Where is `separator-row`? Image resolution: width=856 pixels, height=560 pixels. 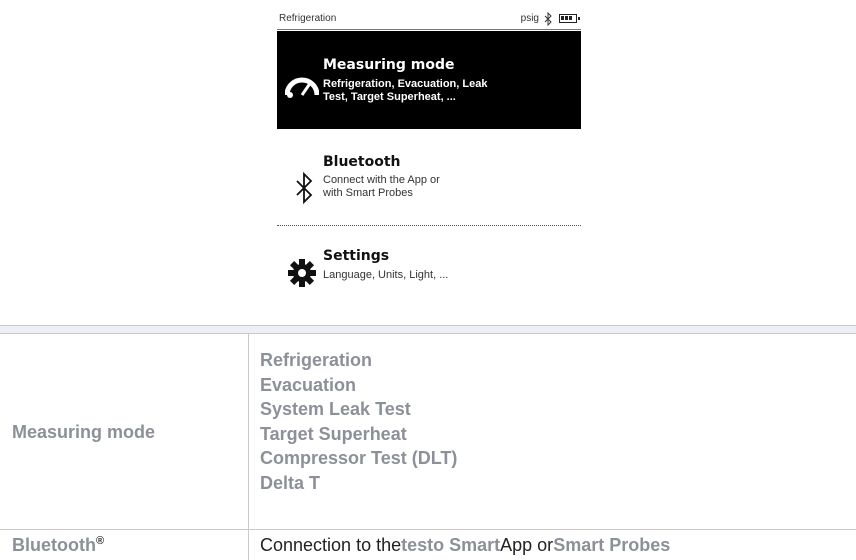
separator-row is located at coordinates (428, 330).